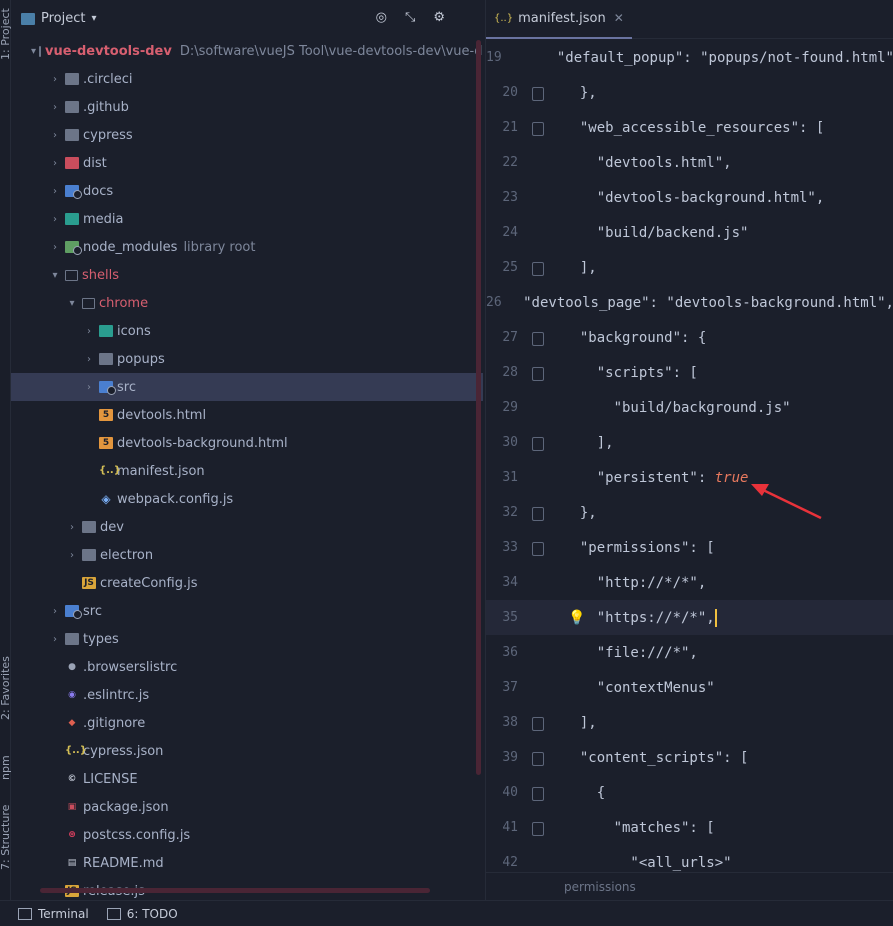 The height and width of the screenshot is (926, 893). I want to click on tree-item: › icons, so click(247, 331).